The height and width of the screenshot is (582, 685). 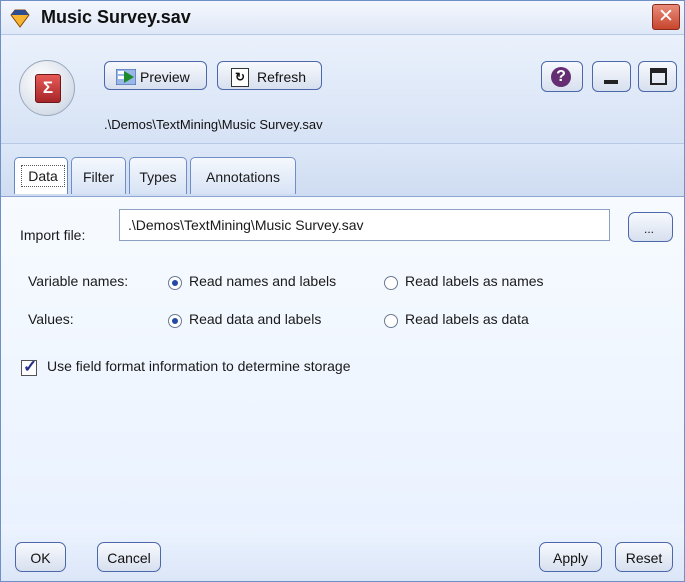 I want to click on apply-label: Apply, so click(x=570, y=558).